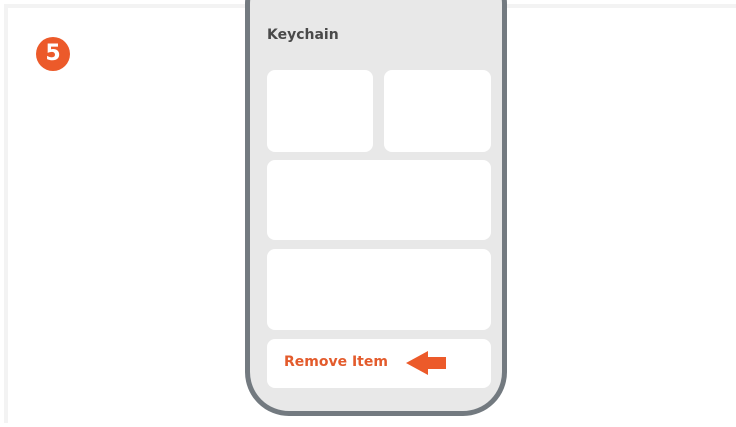  I want to click on step-number-badge: 5, so click(53, 54).